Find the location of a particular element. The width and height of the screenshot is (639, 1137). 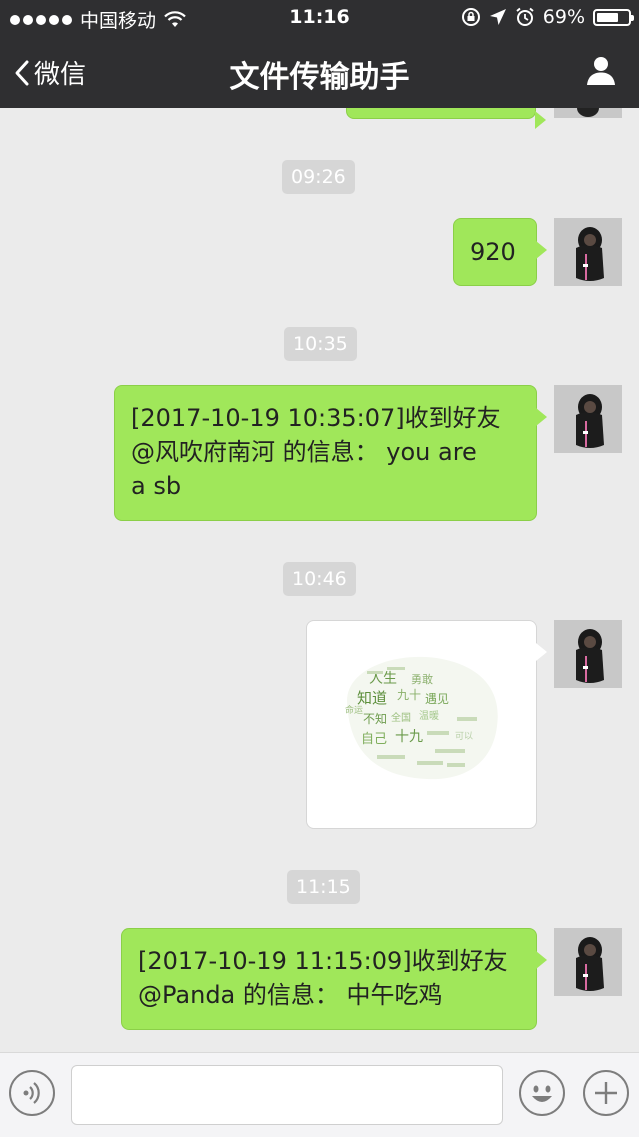

word-cloud-word: 知道 is located at coordinates (372, 698).